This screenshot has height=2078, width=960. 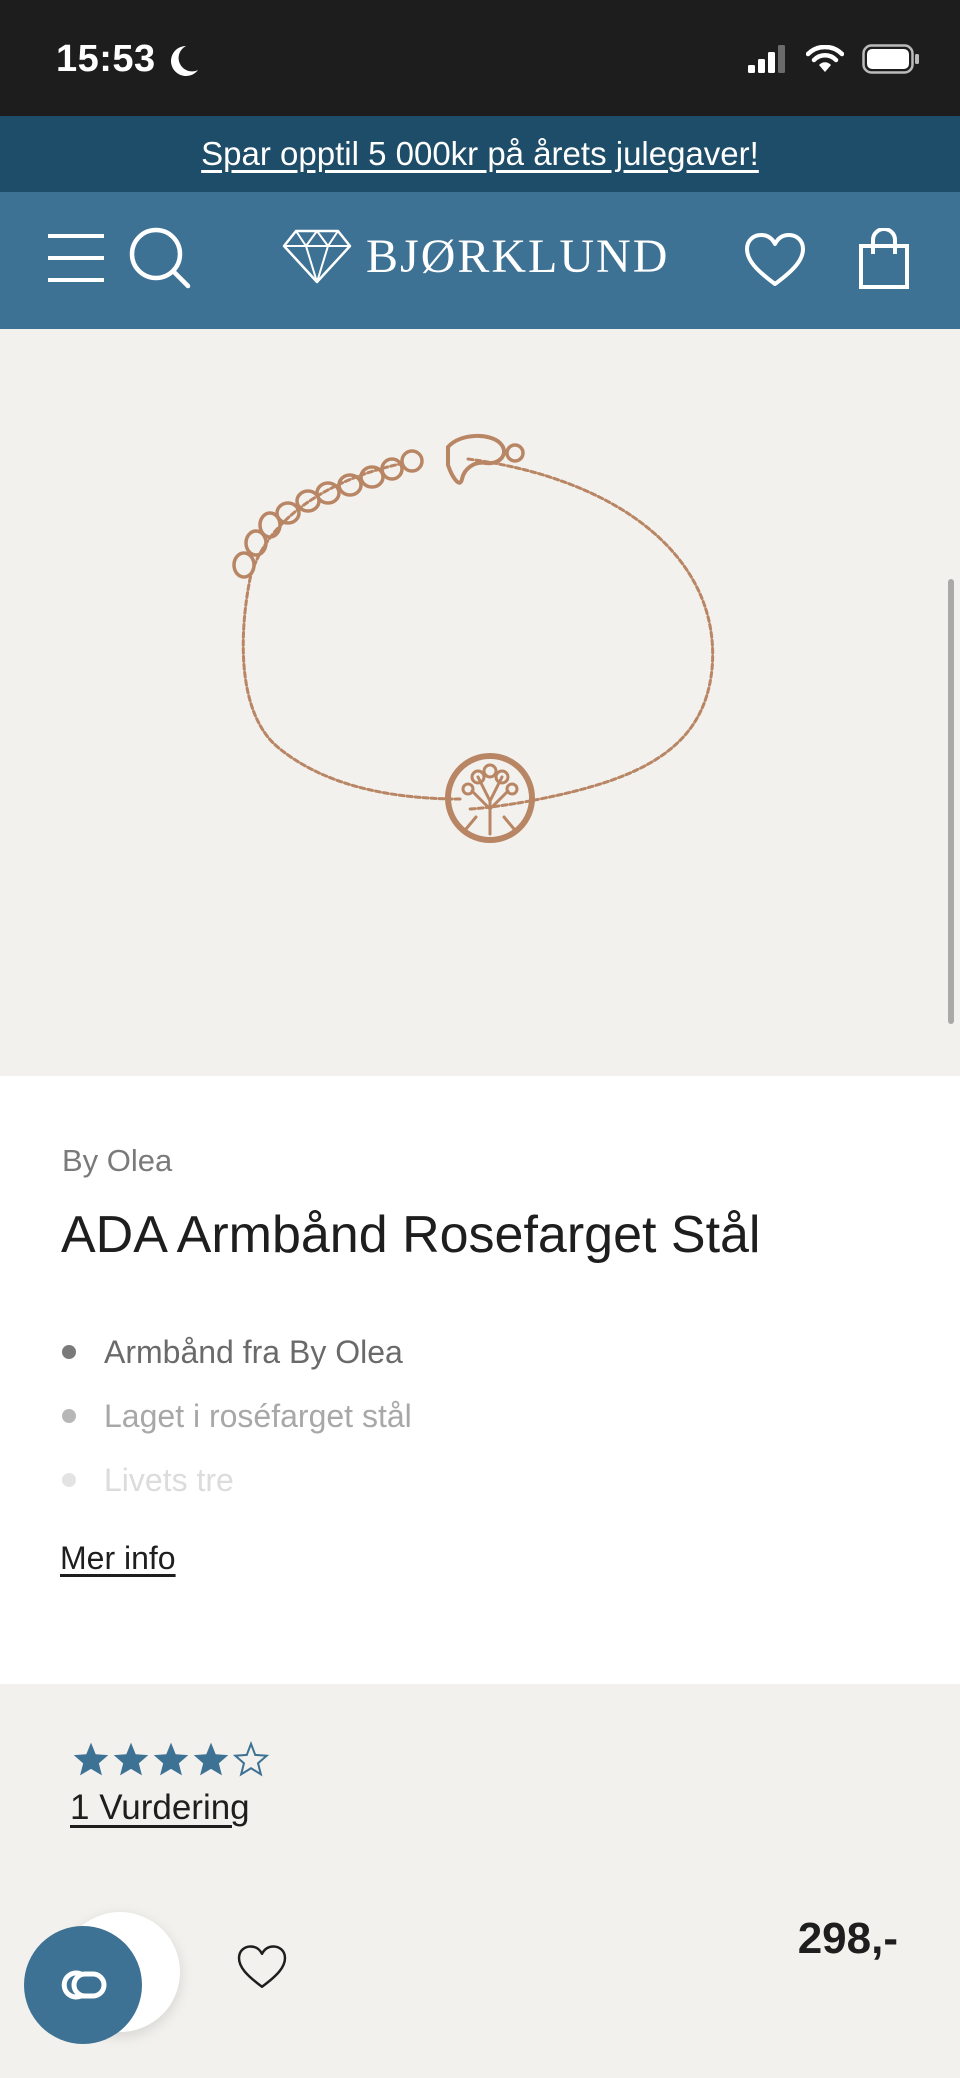 I want to click on star-empty-icon, so click(x=251, y=1759).